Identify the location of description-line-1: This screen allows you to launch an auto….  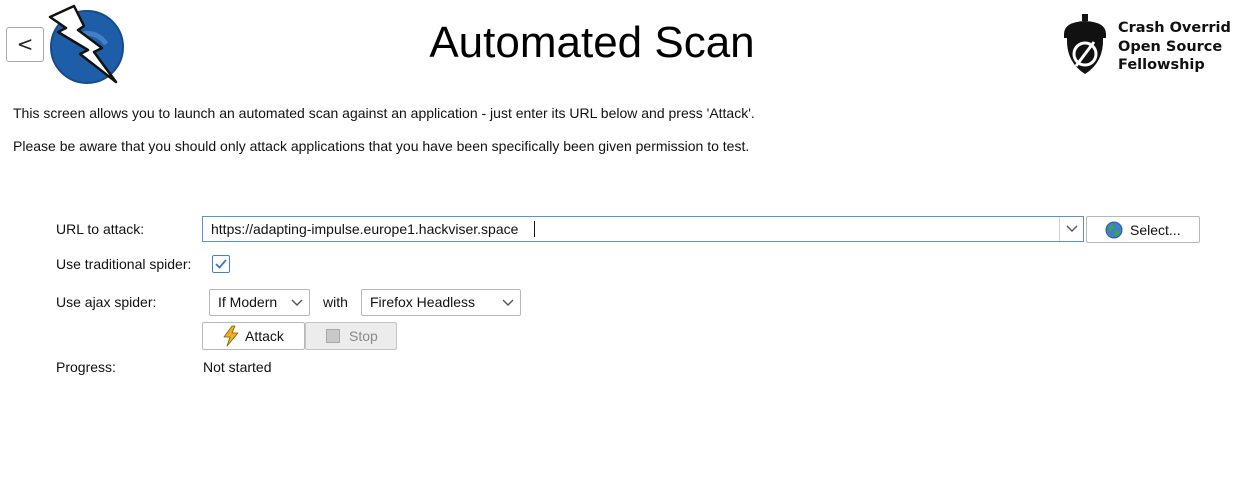
(384, 113).